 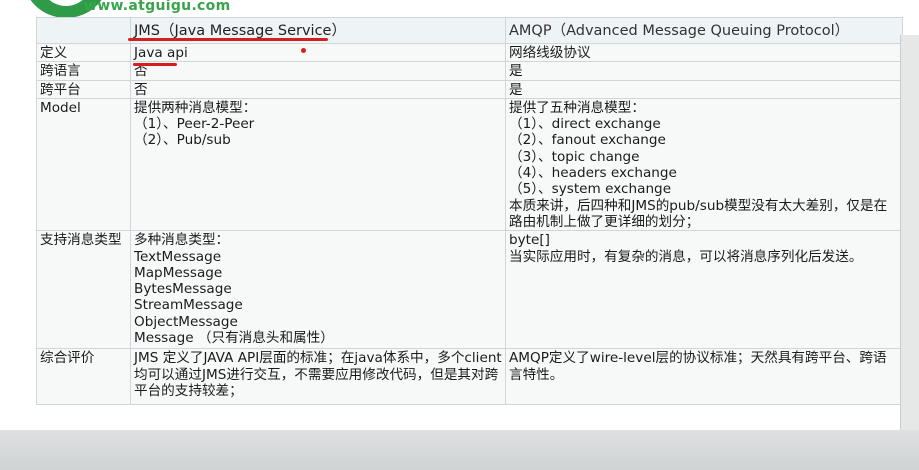 I want to click on amqp-cell: byte[] 当实际应用时，有复杂的消息，可以将消息序列化后发送。, so click(x=704, y=290).